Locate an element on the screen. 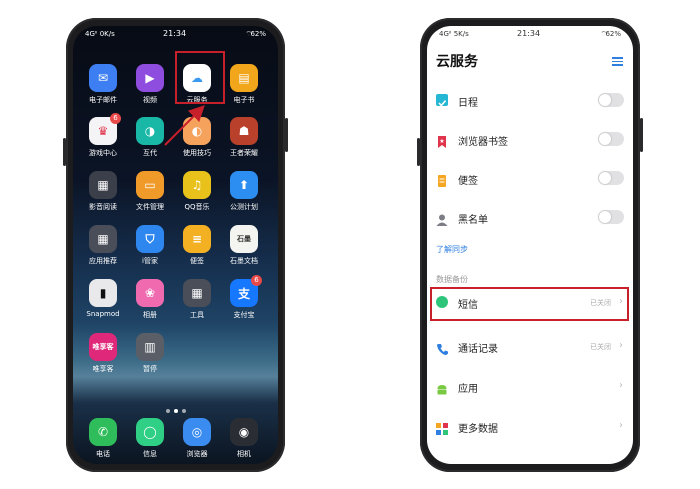 This screenshot has width=700, height=489. app-glyph: ▮ is located at coordinates (103, 293).